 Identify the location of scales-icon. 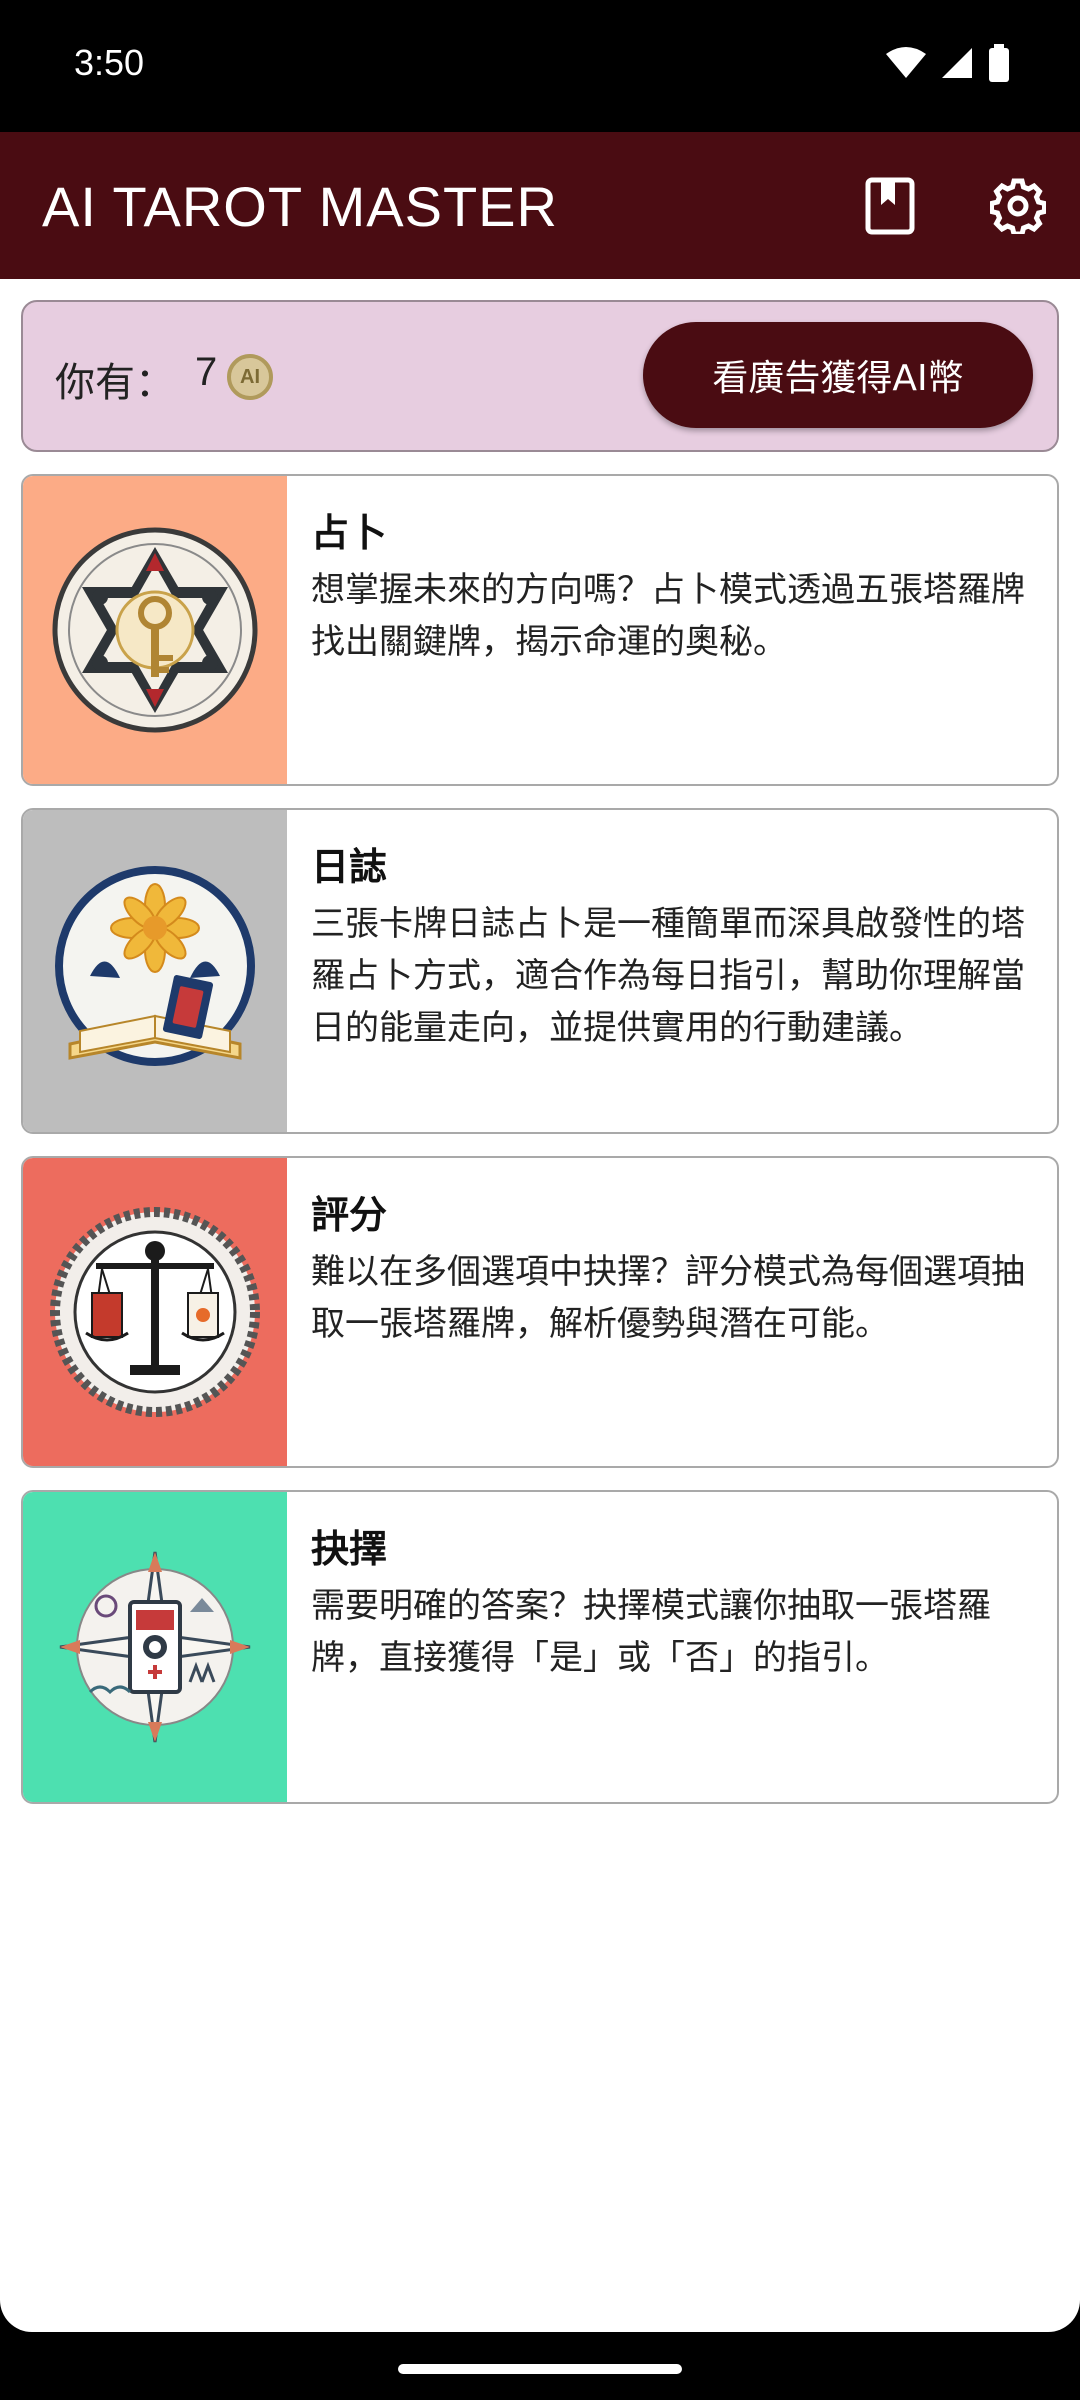
(155, 1312).